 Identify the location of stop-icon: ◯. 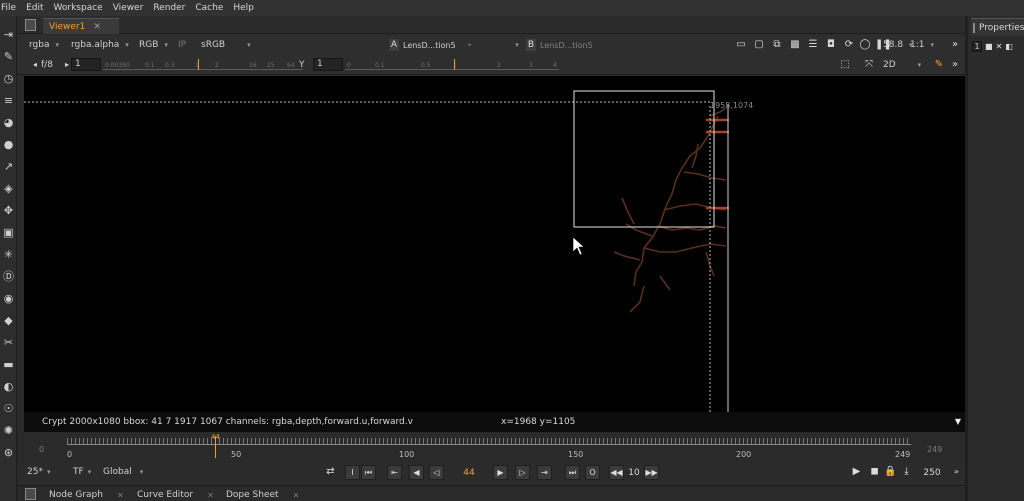
(865, 45).